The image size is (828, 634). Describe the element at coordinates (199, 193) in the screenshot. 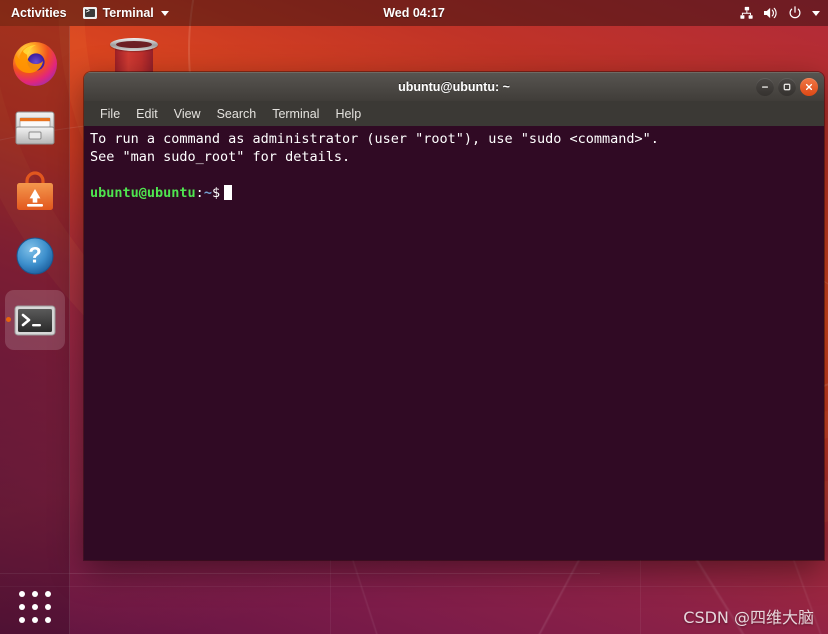

I see `prompt-colon: :` at that location.